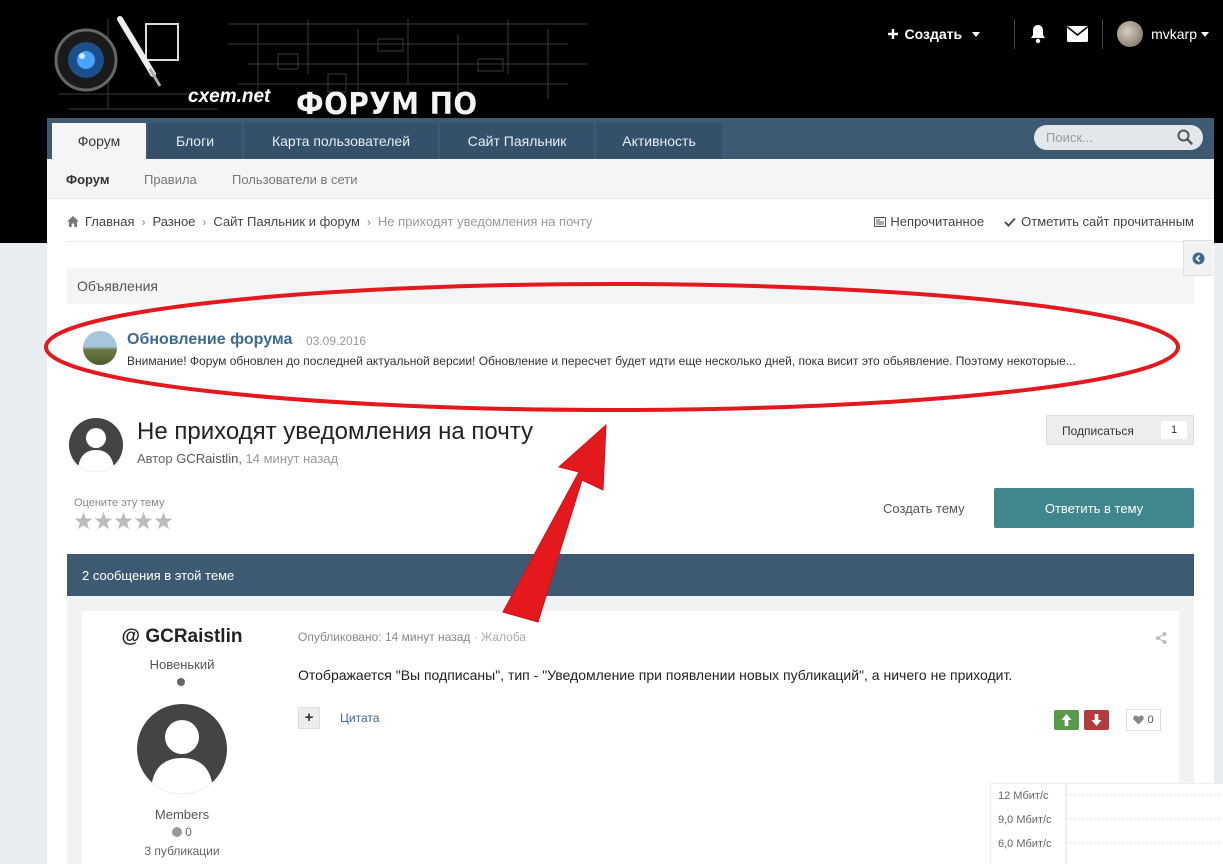  I want to click on published-time: 14 минут назад, so click(427, 637).